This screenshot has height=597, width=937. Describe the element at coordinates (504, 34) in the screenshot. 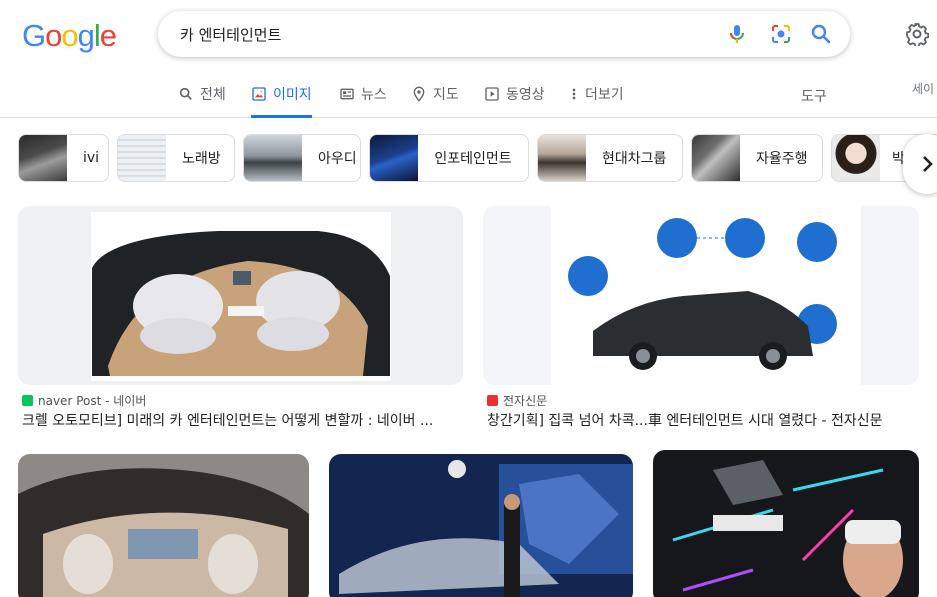

I see `search-box: 카 엔터테인먼트` at that location.